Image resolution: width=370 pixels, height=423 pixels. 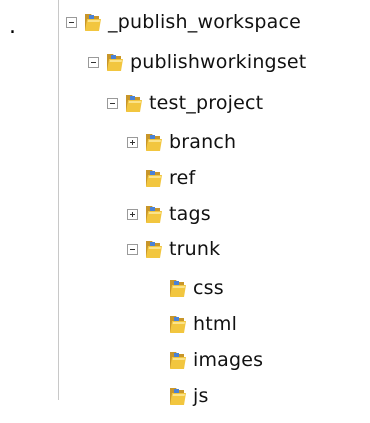 I want to click on tree-node-publishworkingset: publishworkingset, so click(x=197, y=62).